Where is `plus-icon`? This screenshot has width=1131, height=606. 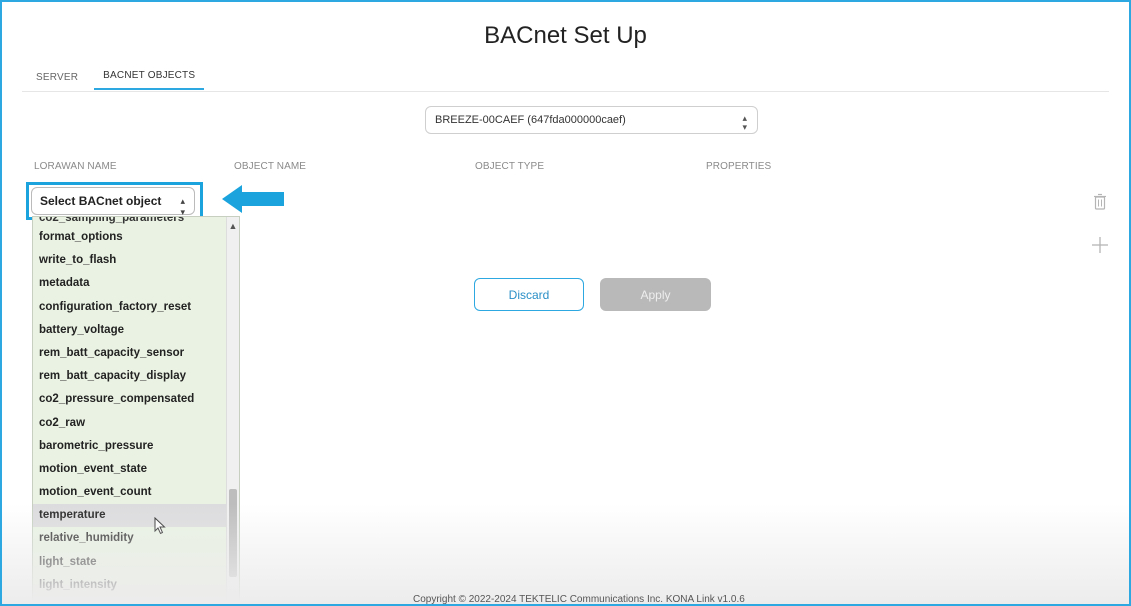
plus-icon is located at coordinates (1100, 245).